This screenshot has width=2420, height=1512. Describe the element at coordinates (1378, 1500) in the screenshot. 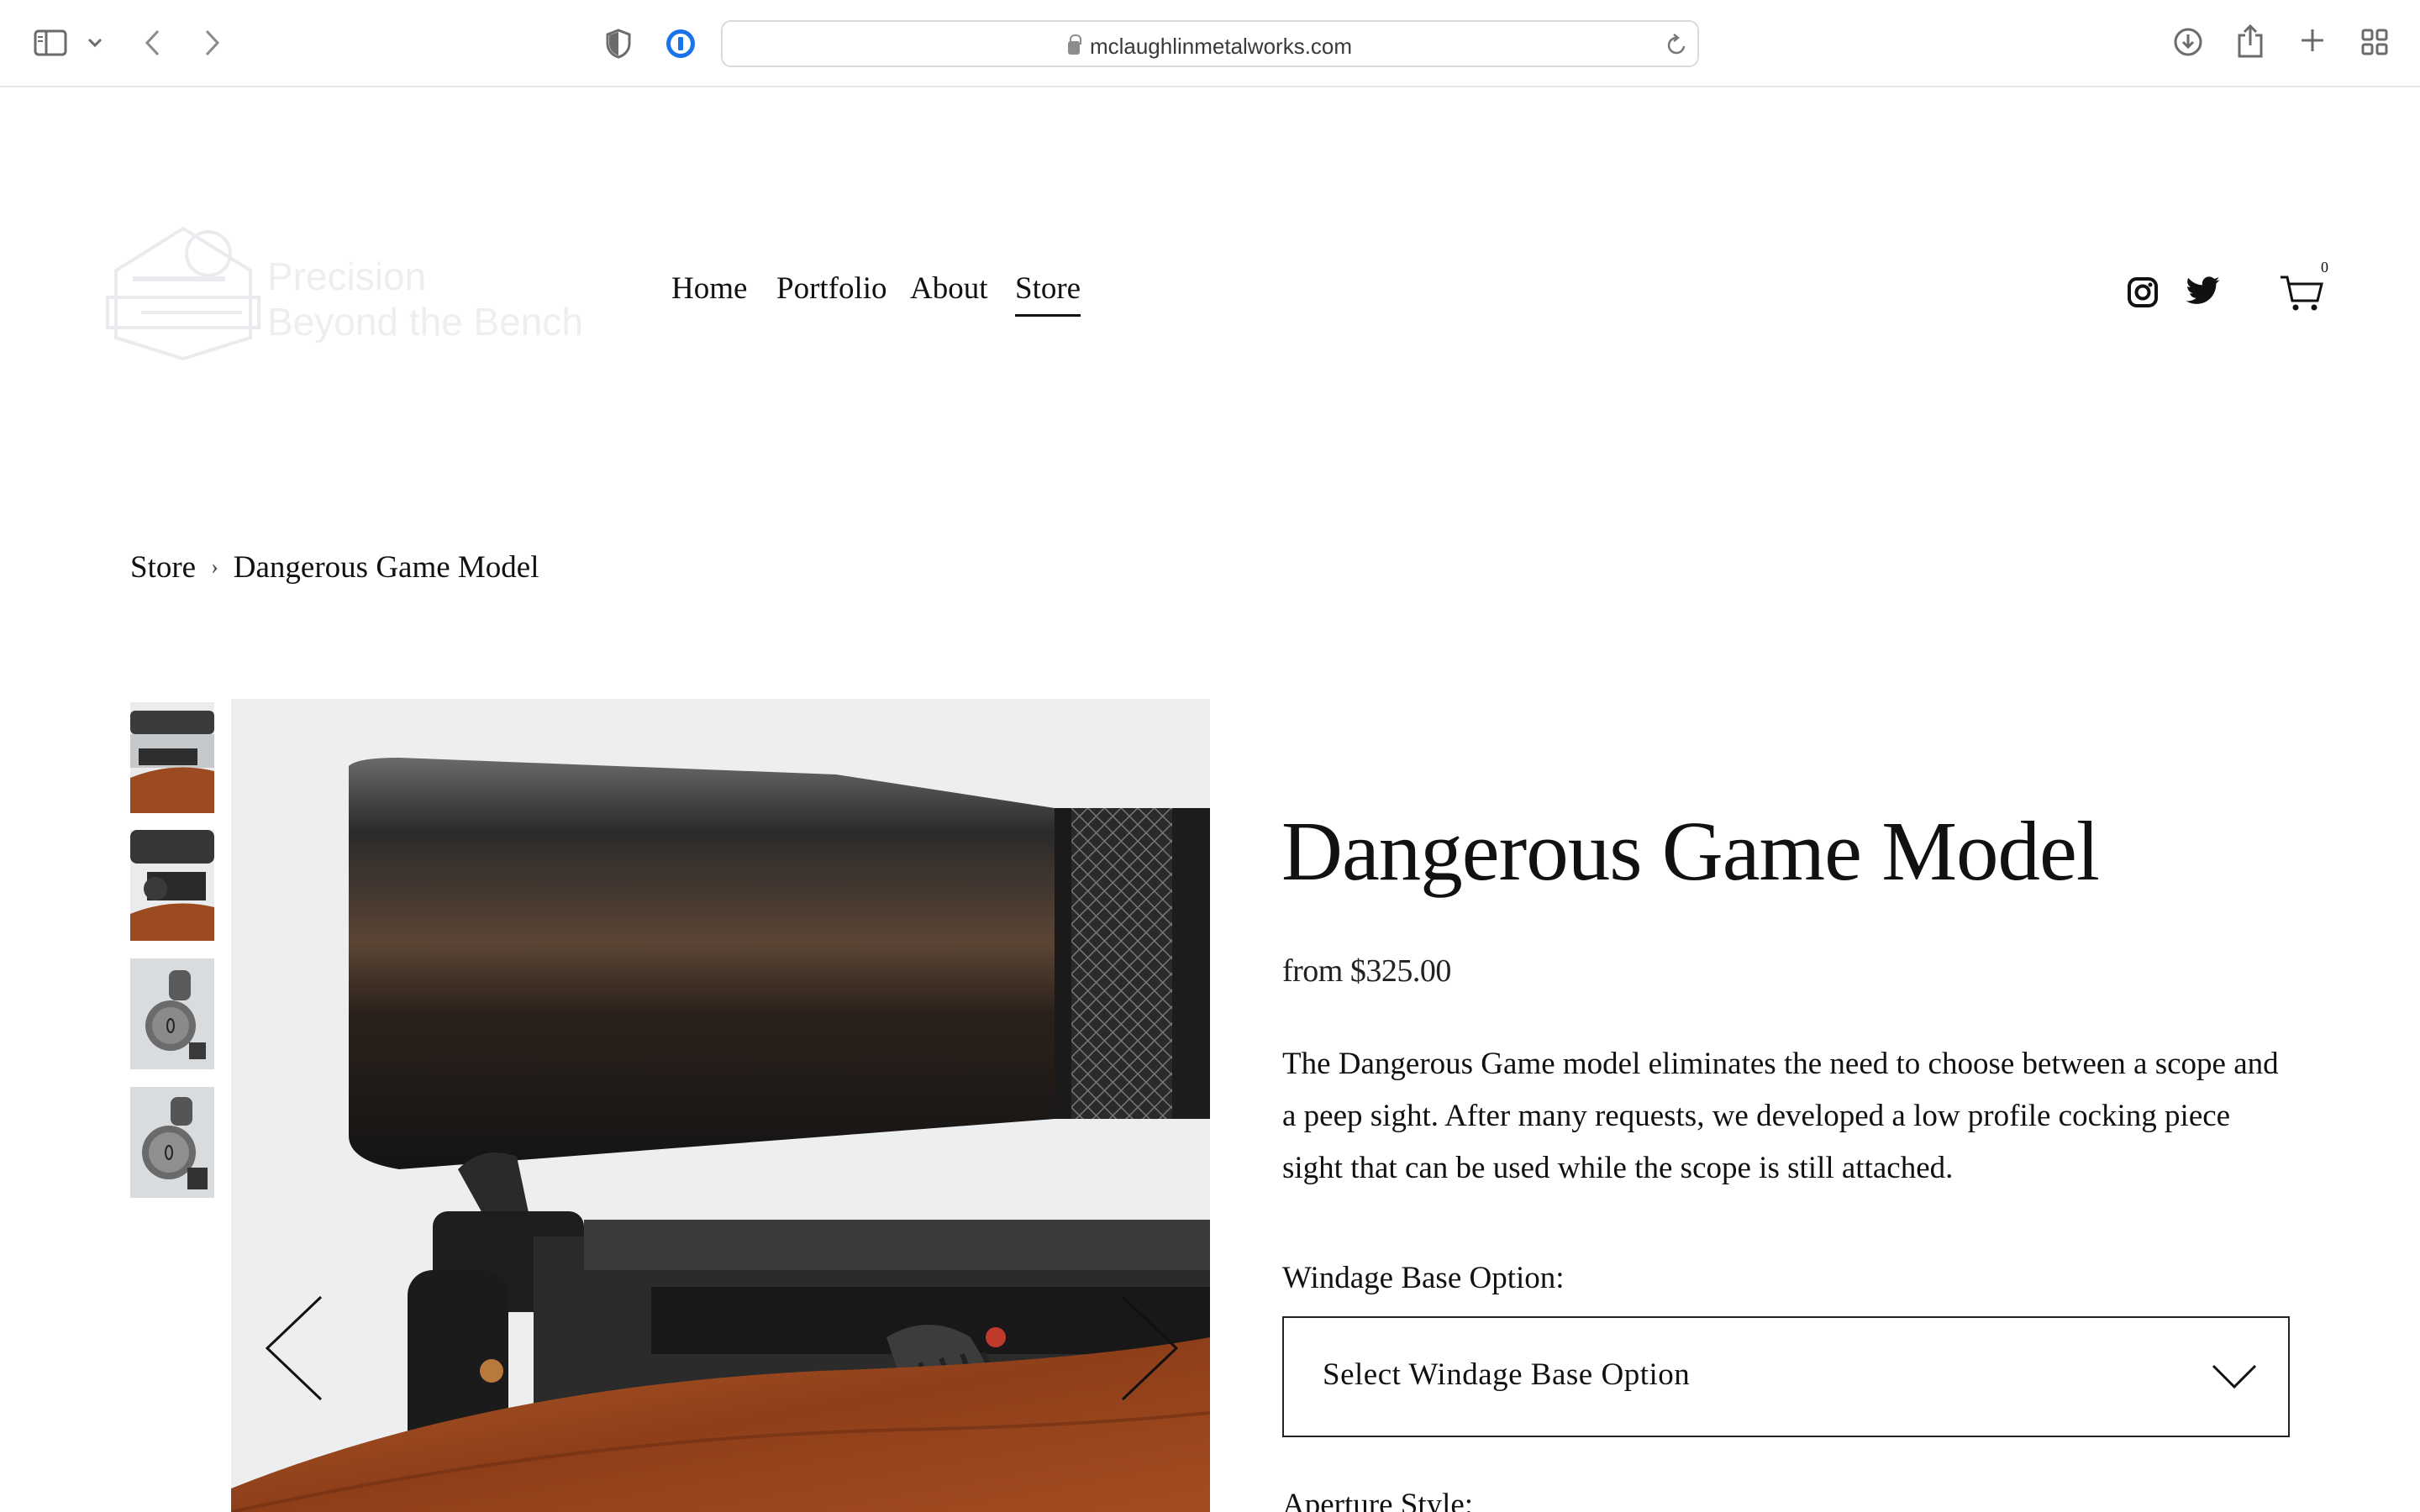

I see `aperture-style-label: Aperture Style:` at that location.